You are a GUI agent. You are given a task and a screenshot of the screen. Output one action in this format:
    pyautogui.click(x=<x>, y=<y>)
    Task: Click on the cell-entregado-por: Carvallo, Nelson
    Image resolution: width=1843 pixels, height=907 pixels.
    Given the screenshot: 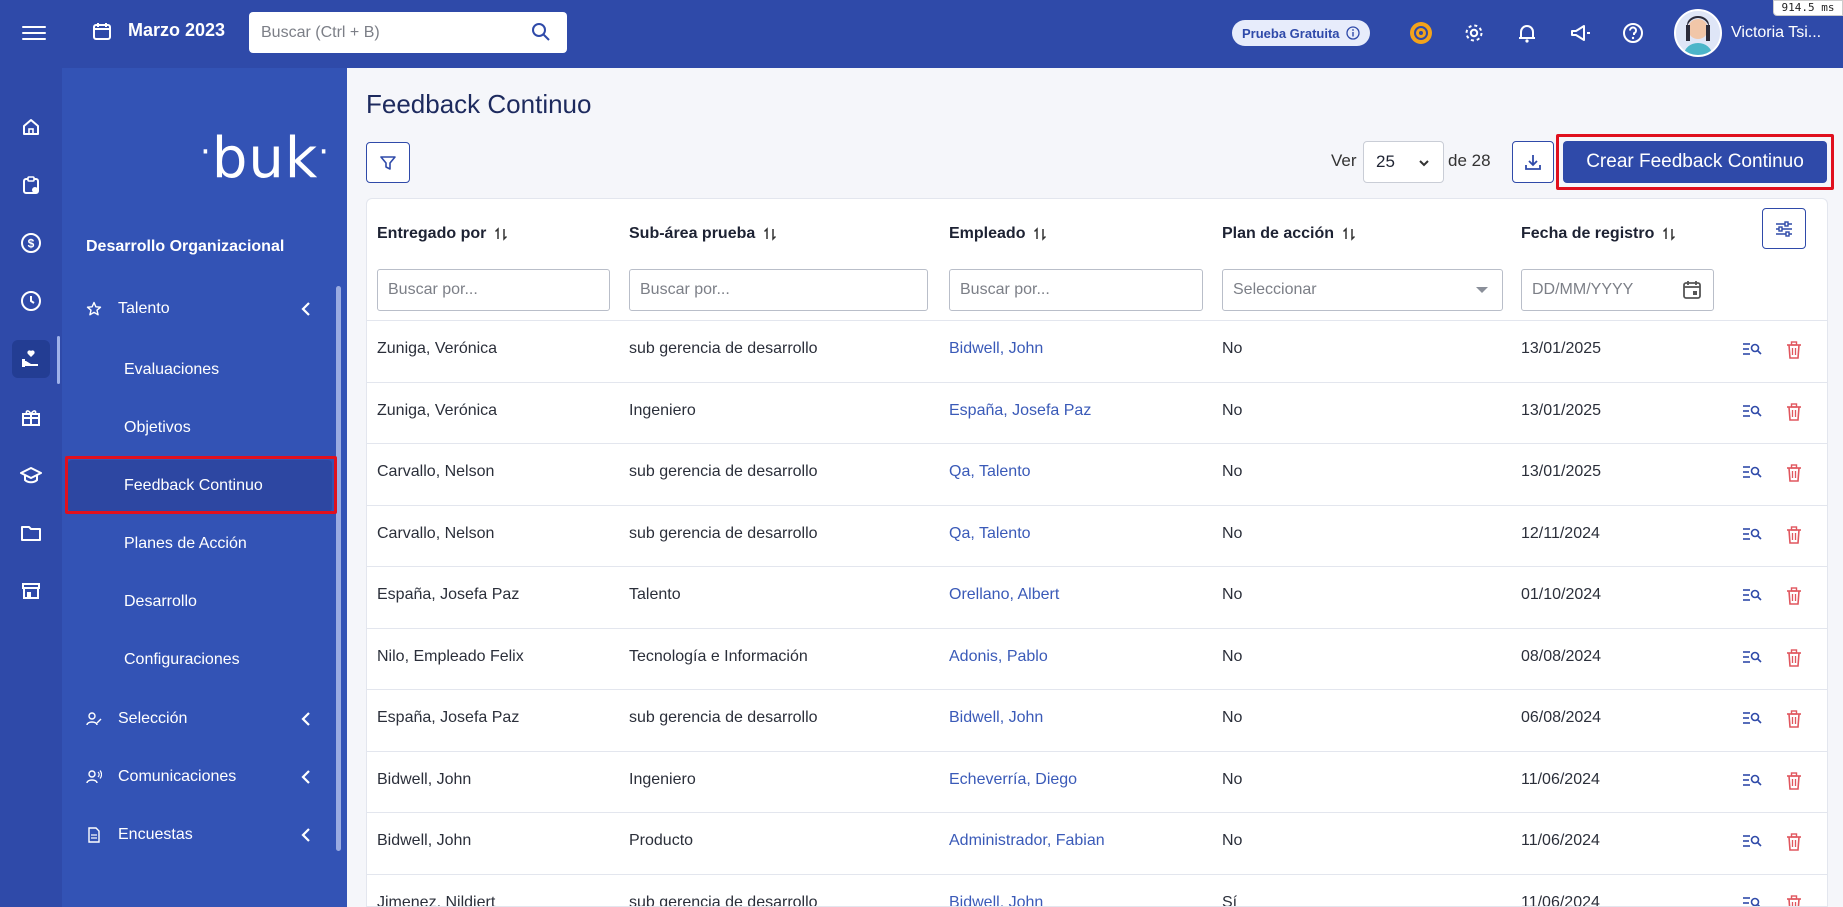 What is the action you would take?
    pyautogui.click(x=436, y=471)
    